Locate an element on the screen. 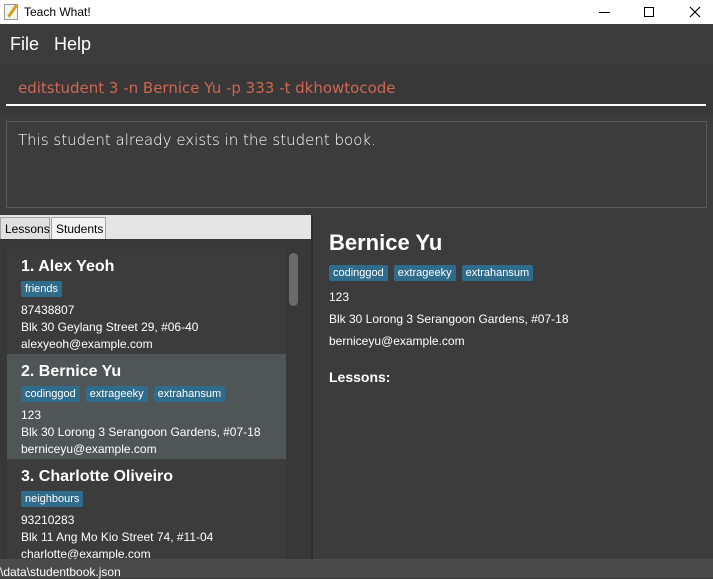  tag: neighbours is located at coordinates (52, 499).